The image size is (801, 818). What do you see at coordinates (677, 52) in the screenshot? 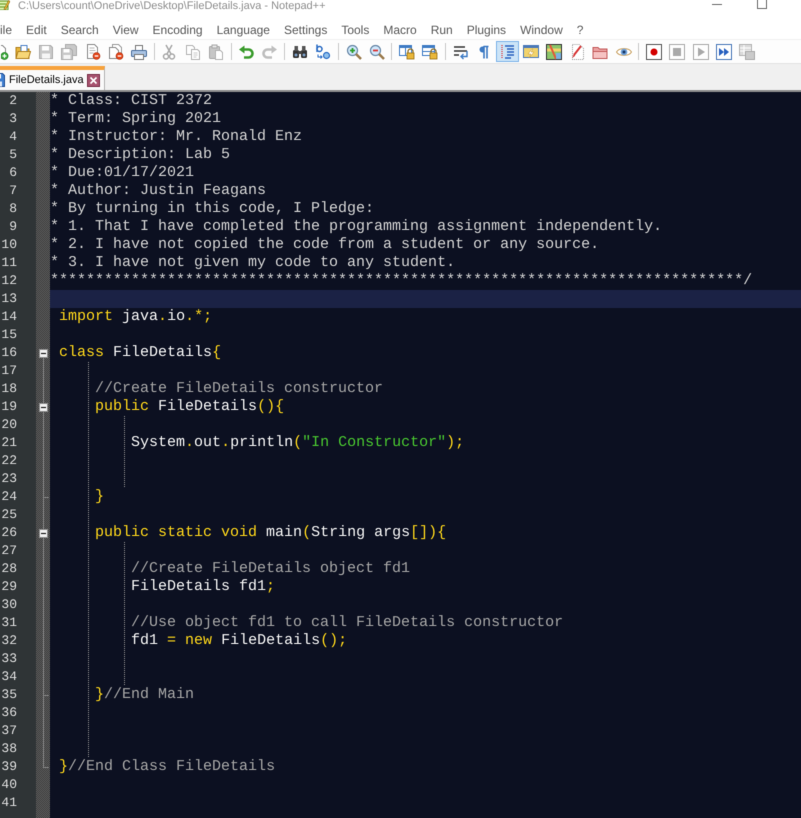
I see `stop-icon` at bounding box center [677, 52].